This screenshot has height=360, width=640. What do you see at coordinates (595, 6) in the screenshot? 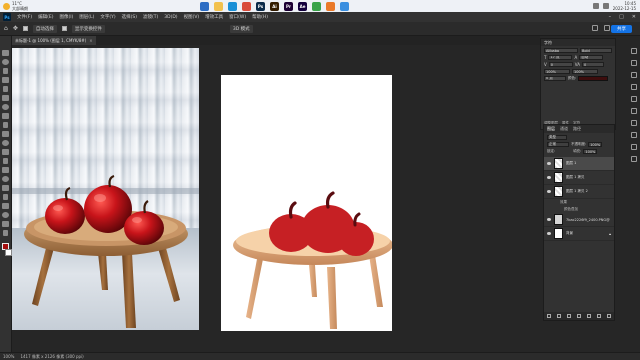
I see `network-icon` at bounding box center [595, 6].